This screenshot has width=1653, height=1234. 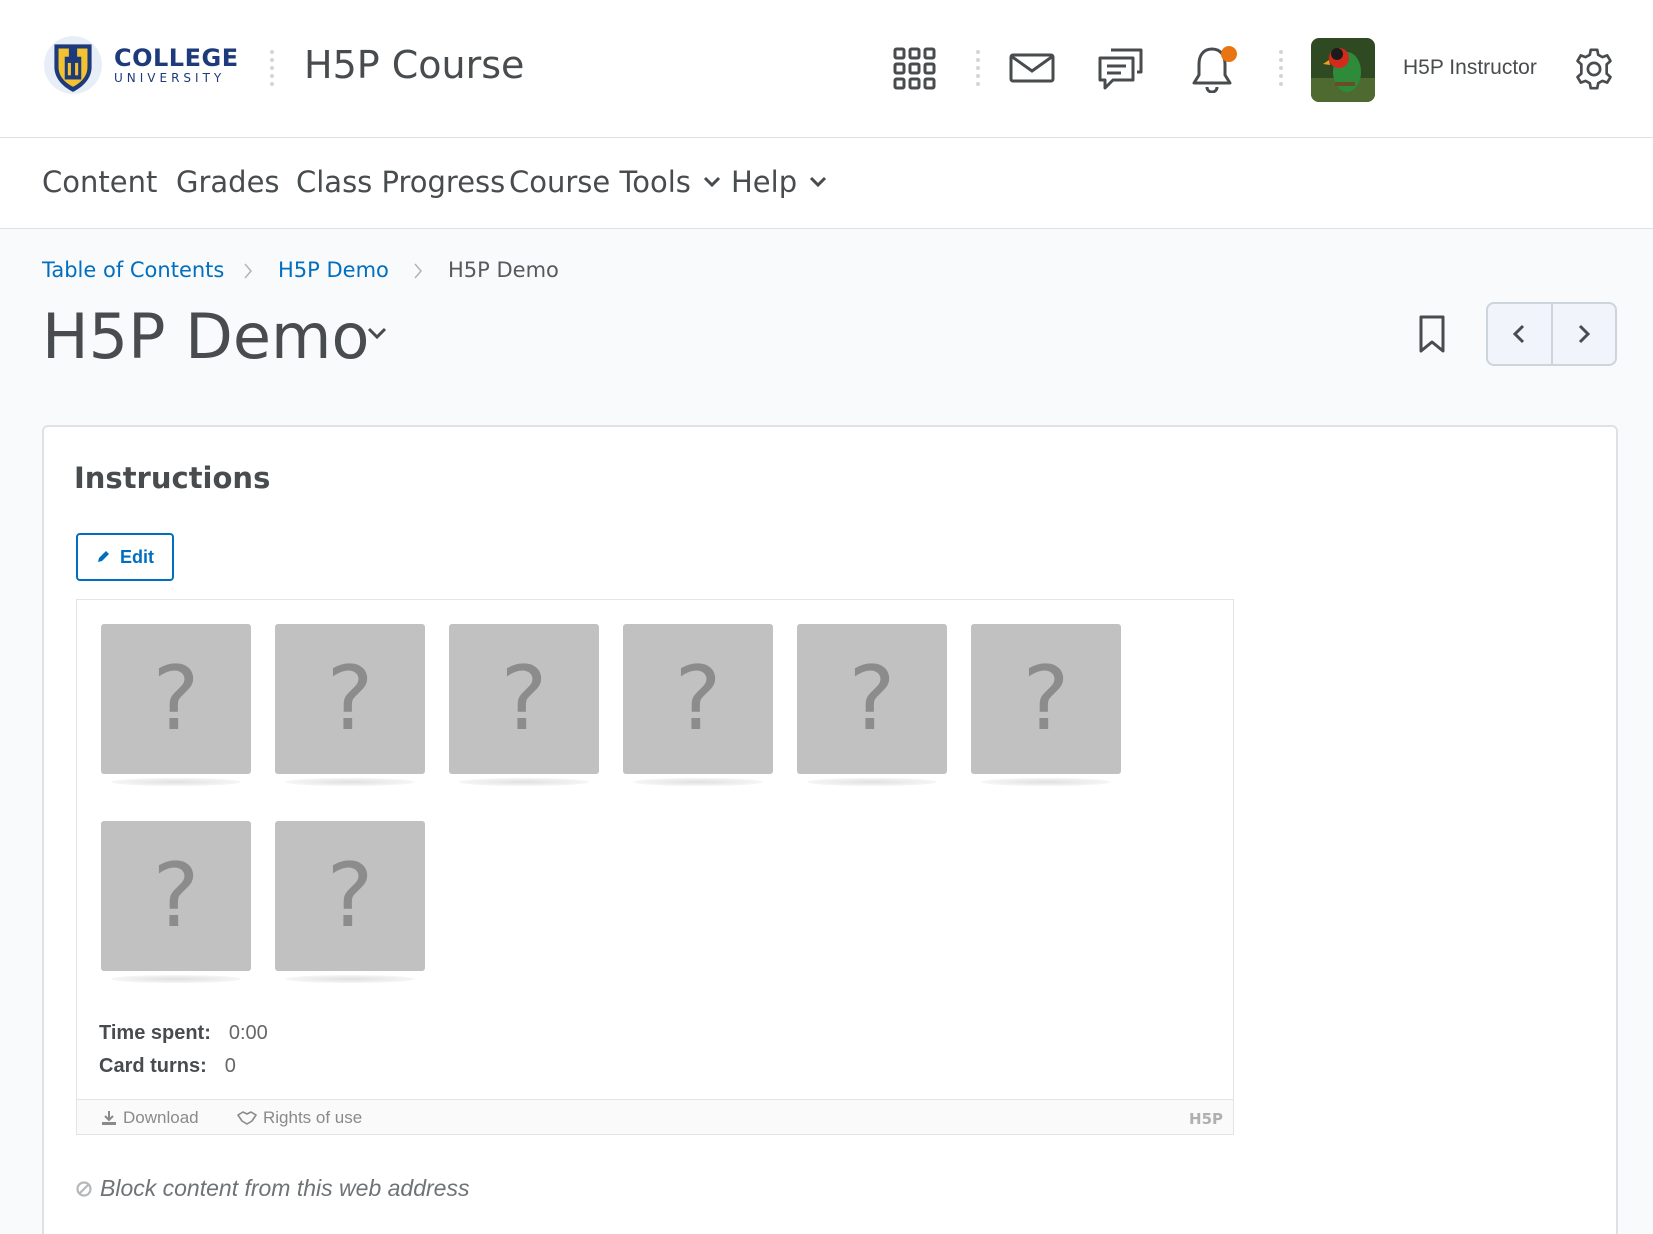 What do you see at coordinates (153, 1066) in the screenshot?
I see `card-turns-label: Card turns:` at bounding box center [153, 1066].